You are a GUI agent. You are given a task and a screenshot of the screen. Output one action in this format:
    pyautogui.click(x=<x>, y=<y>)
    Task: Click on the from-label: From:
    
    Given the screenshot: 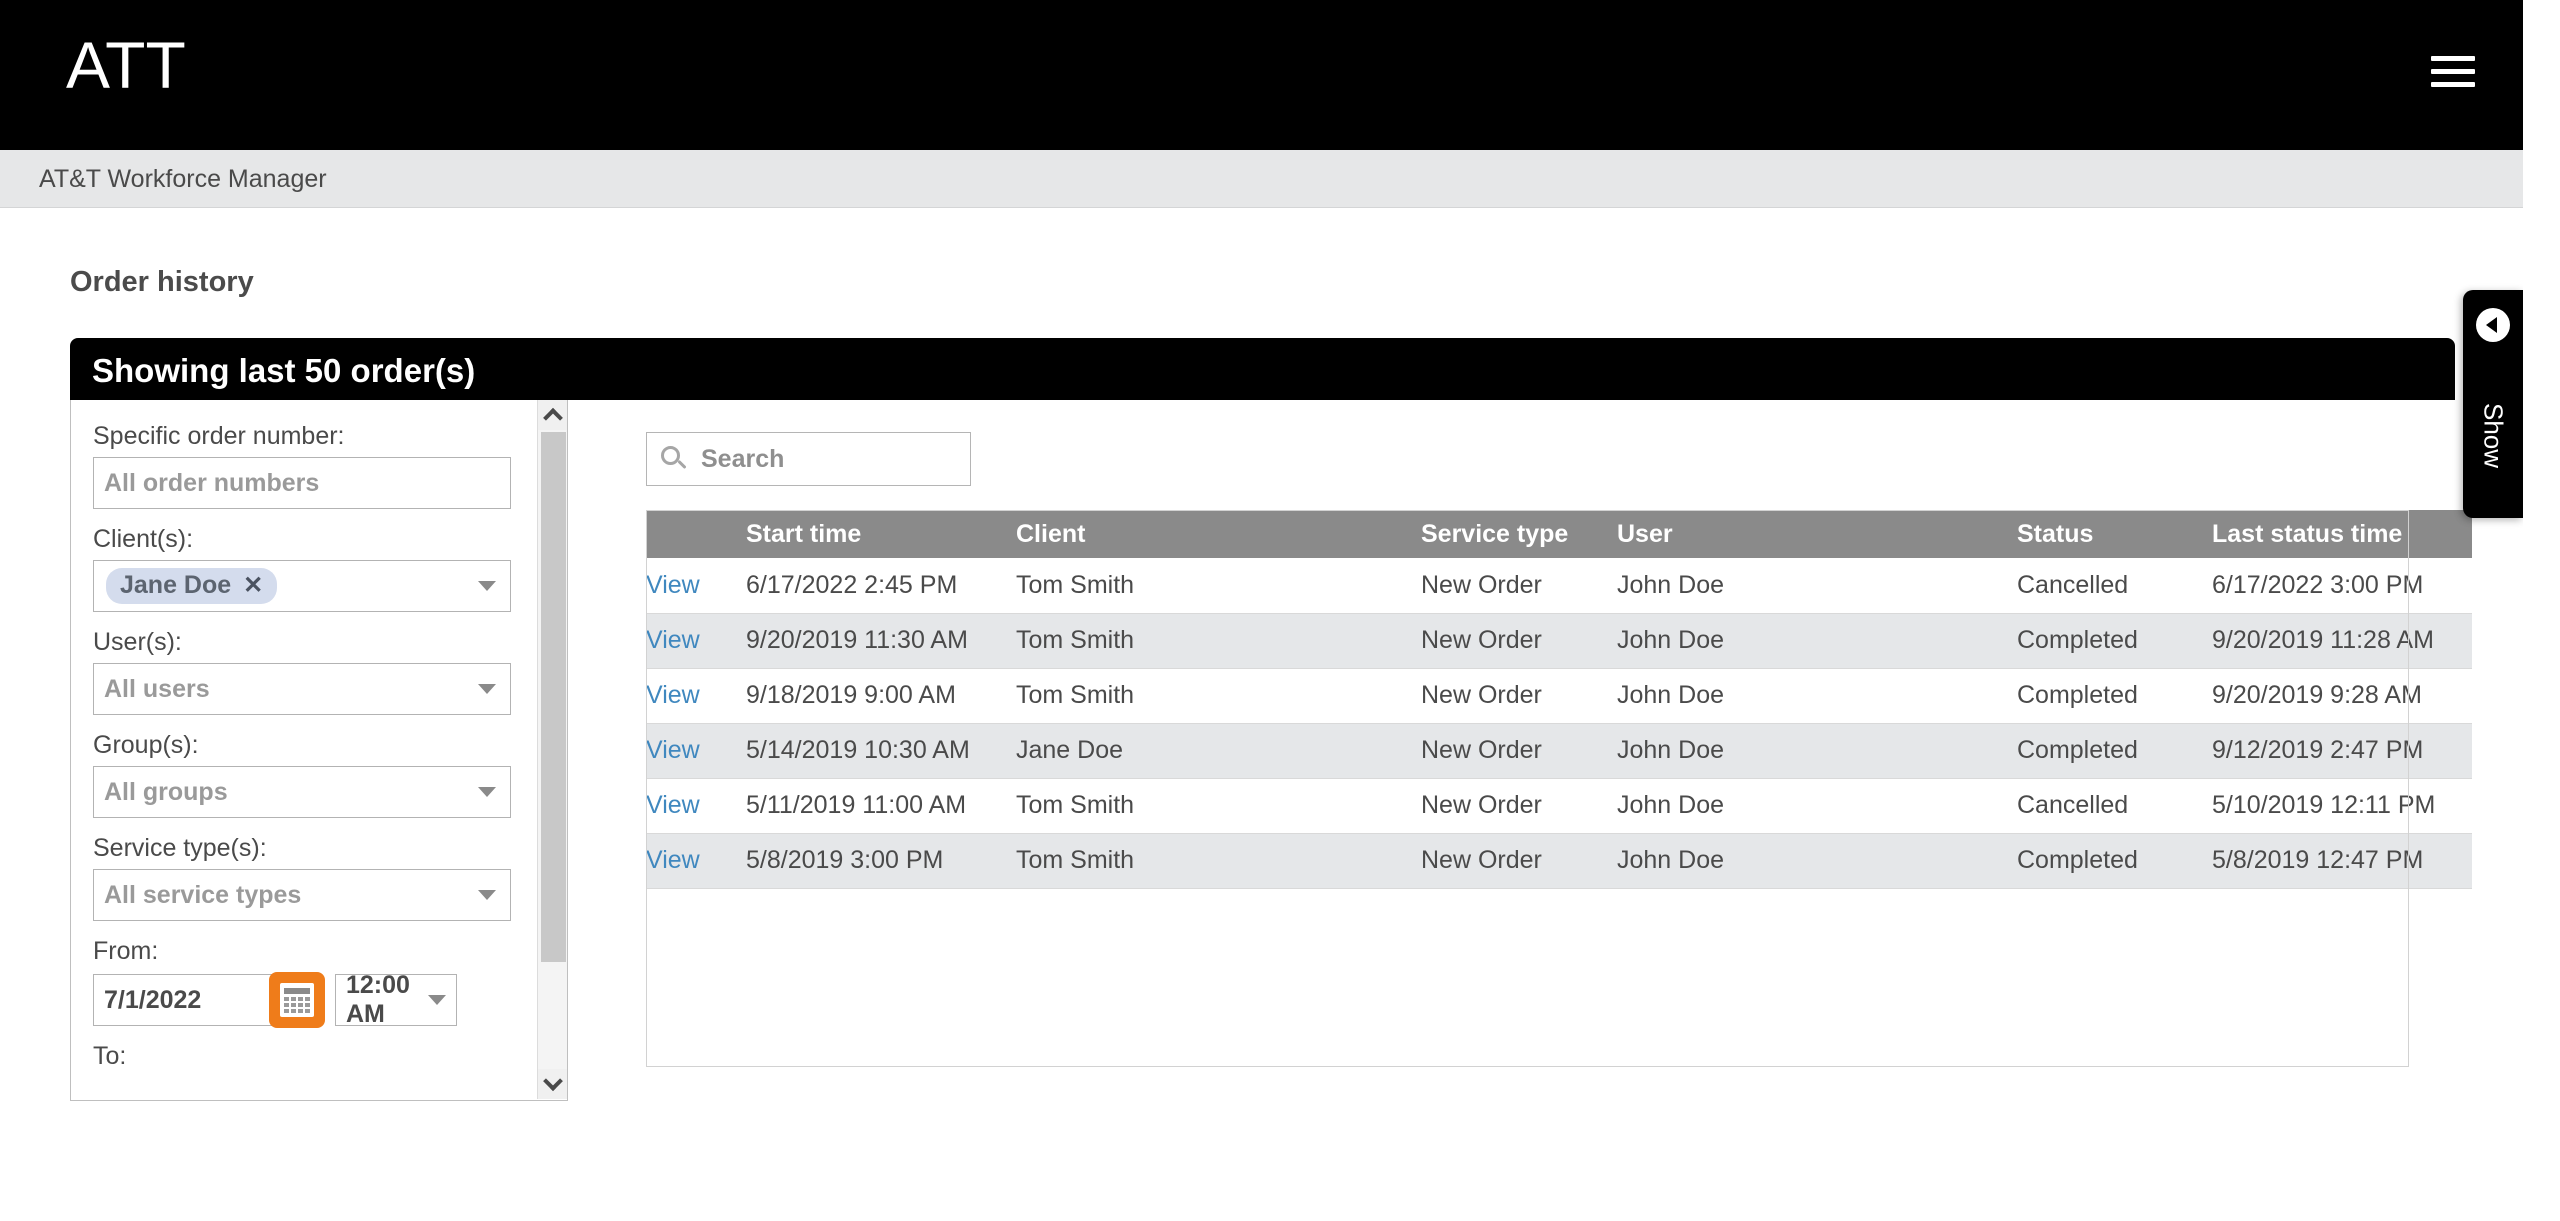 What is the action you would take?
    pyautogui.click(x=126, y=951)
    